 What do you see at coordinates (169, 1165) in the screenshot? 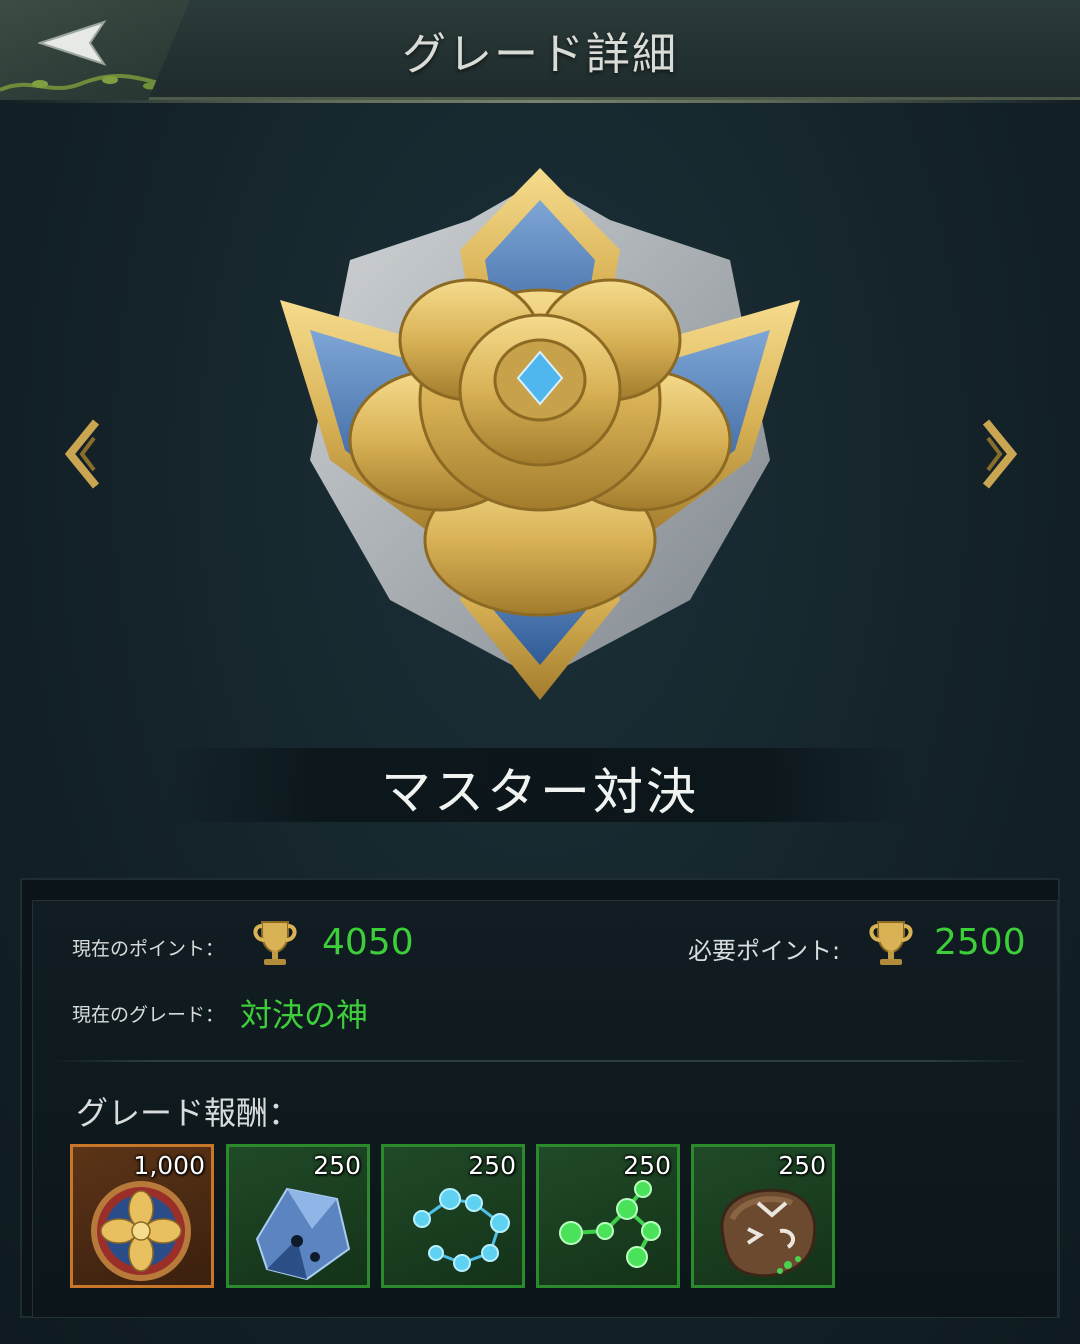
I see `reward-quantity: 1,000` at bounding box center [169, 1165].